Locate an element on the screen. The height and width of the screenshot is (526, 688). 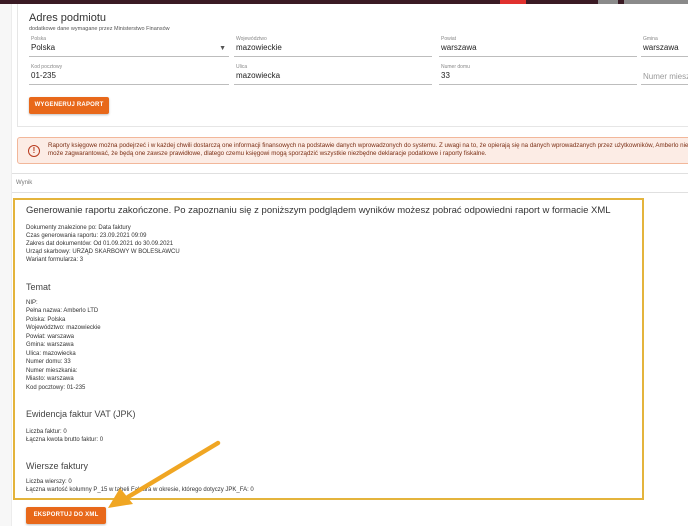
subject-section-title: Temat is located at coordinates (38, 287).